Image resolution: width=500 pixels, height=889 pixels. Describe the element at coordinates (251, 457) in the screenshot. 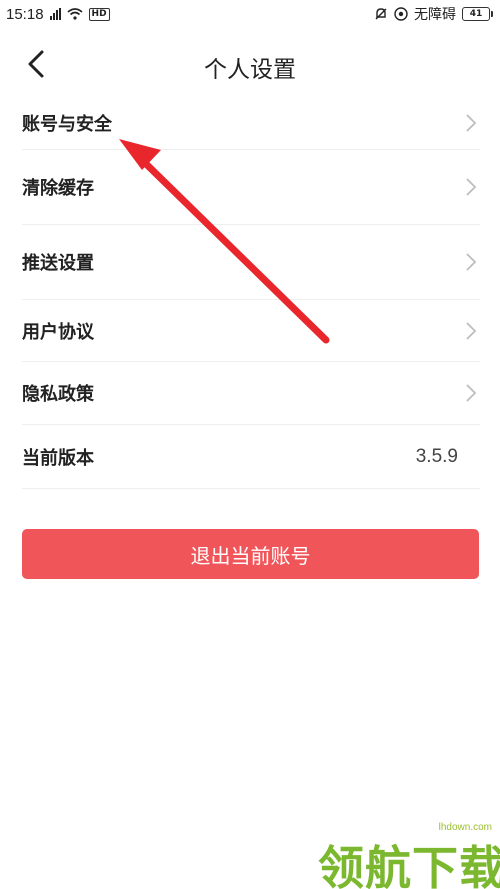

I see `menu-item-current-version: 当前版本 3.5.9` at that location.